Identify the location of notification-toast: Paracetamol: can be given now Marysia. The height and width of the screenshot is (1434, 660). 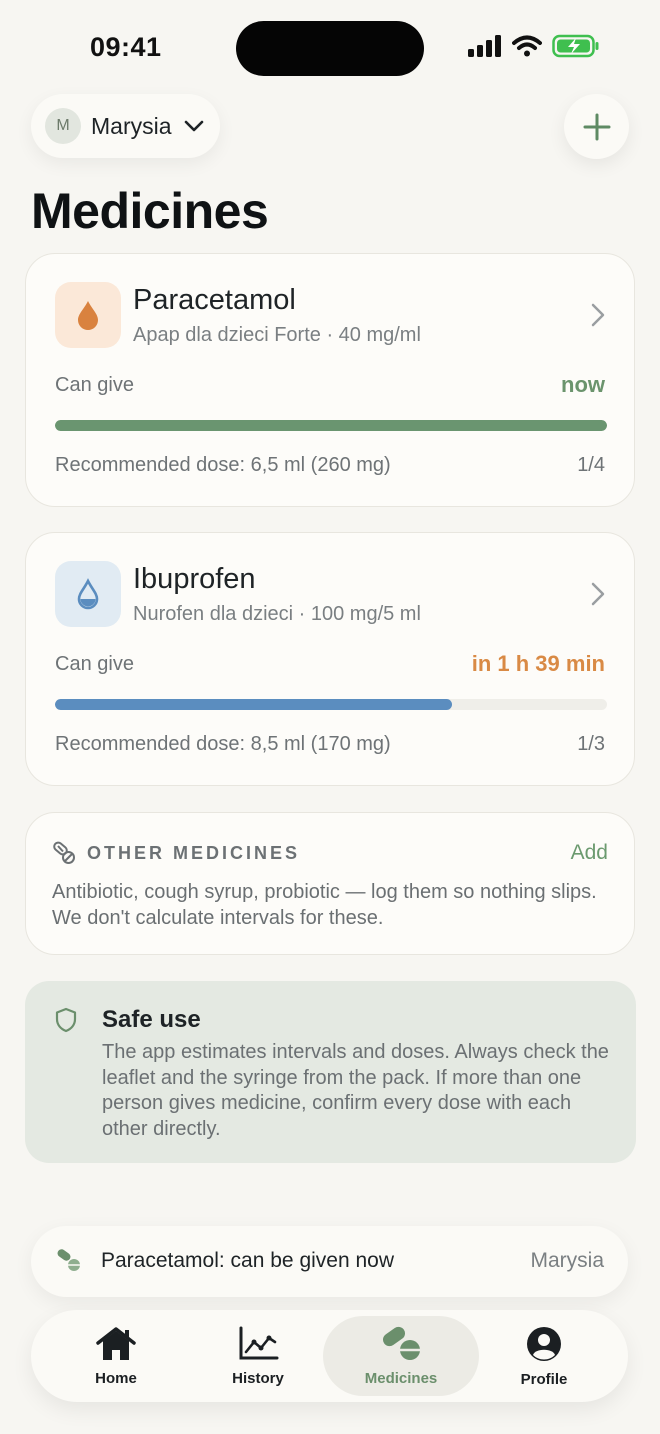
(329, 1261).